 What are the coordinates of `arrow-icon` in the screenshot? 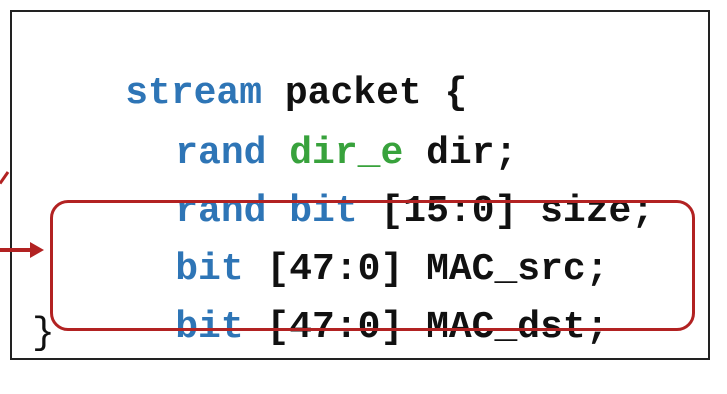 It's located at (22, 250).